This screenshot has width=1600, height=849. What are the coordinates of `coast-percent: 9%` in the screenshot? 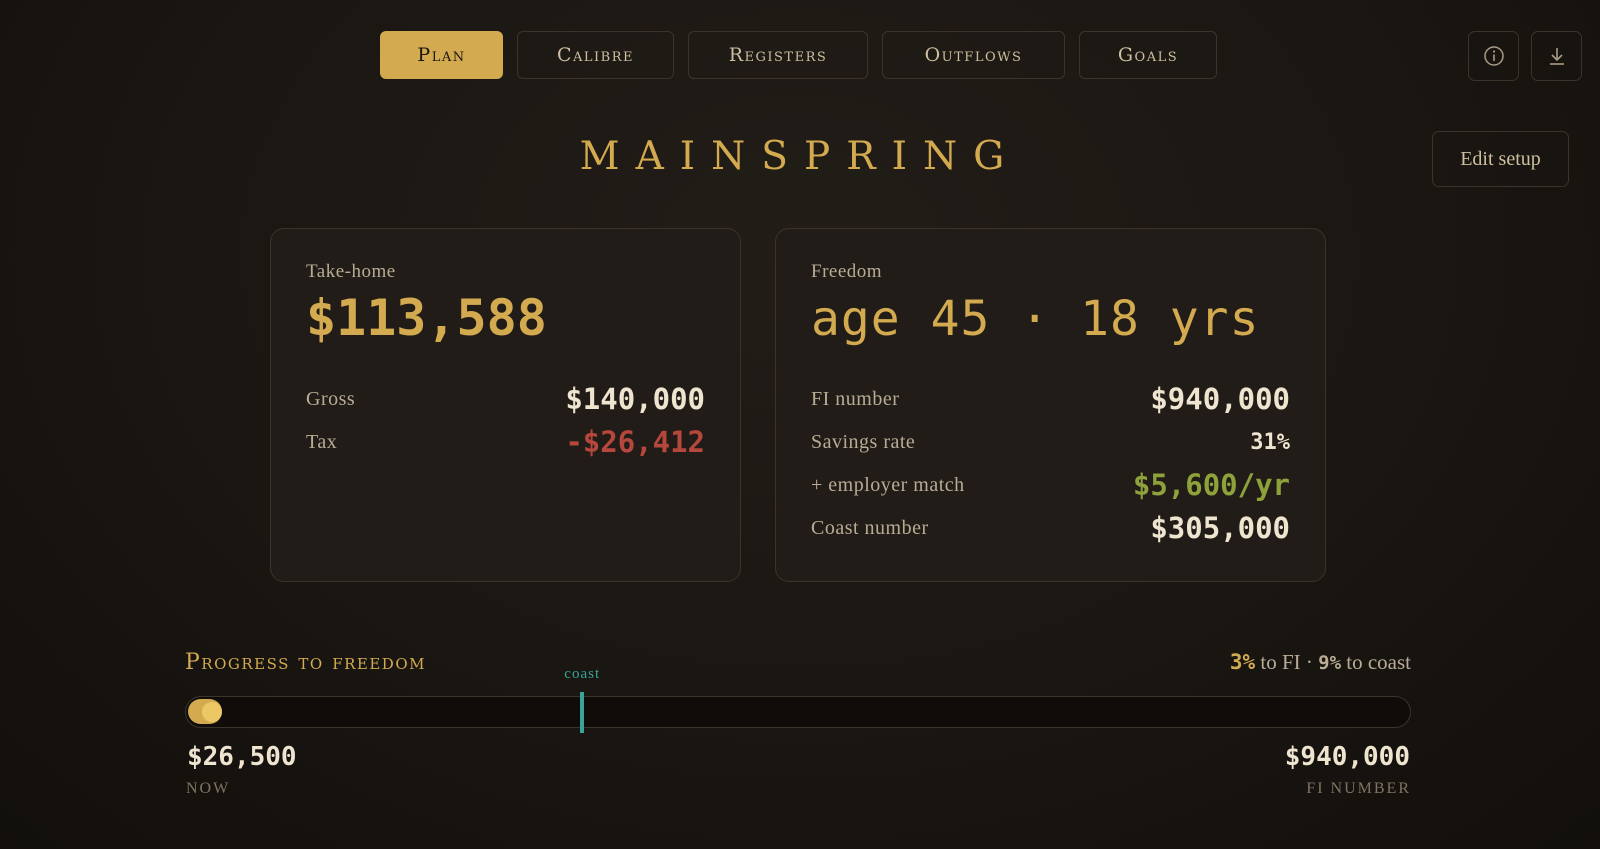 It's located at (1330, 663).